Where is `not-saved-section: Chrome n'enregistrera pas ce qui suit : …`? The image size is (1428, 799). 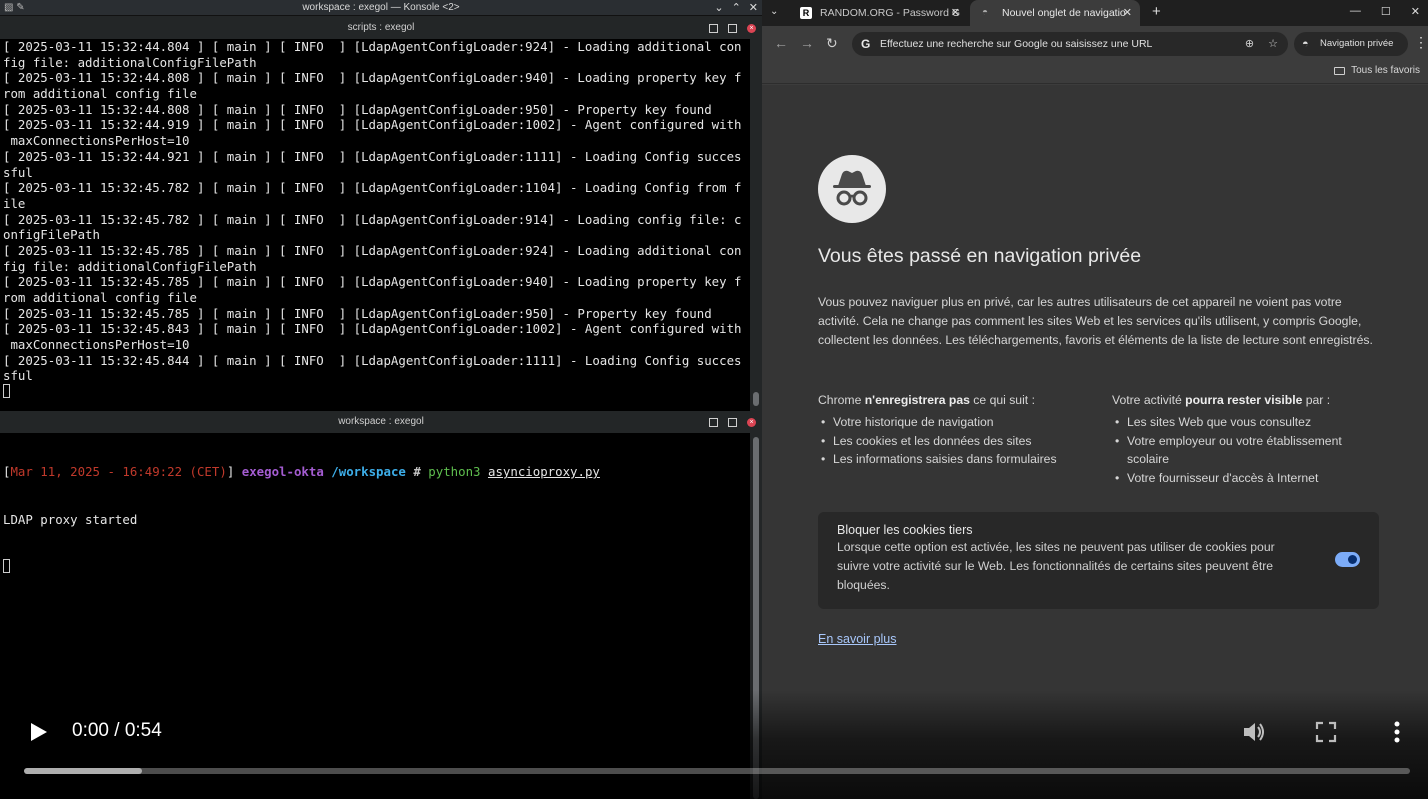
not-saved-section: Chrome n'enregistrera pas ce qui suit : … is located at coordinates (958, 430).